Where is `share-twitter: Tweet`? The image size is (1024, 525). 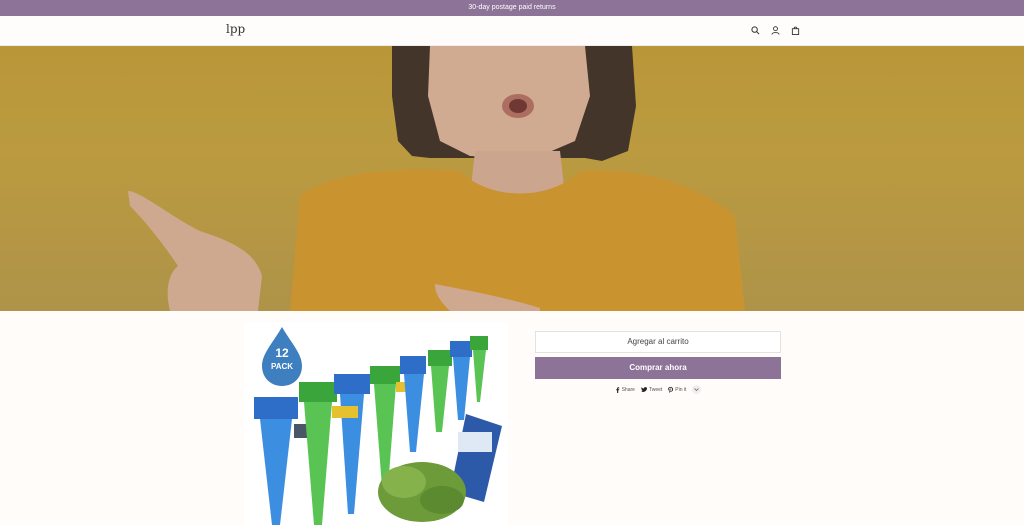
share-twitter: Tweet is located at coordinates (651, 389).